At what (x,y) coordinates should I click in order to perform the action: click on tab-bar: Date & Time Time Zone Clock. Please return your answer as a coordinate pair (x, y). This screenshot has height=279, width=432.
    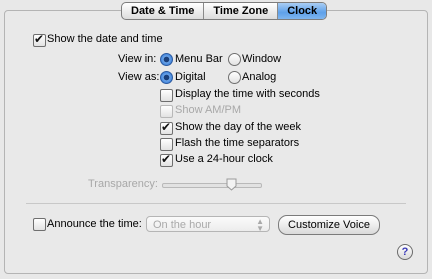
    Looking at the image, I should click on (224, 11).